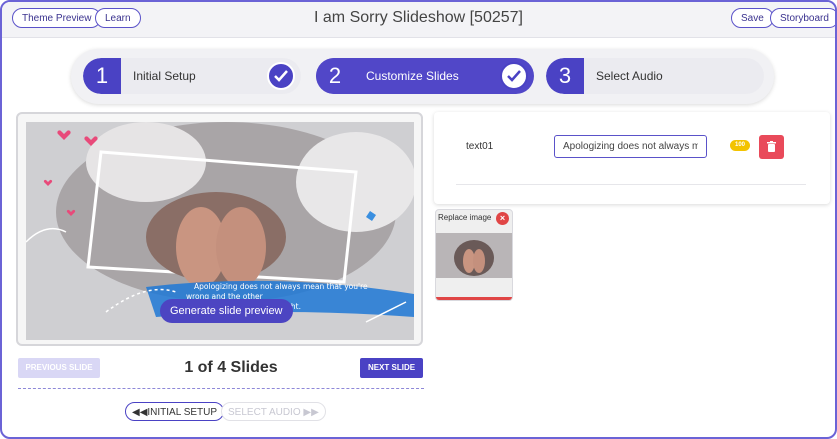 The height and width of the screenshot is (439, 837). Describe the element at coordinates (565, 76) in the screenshot. I see `step-number: 3` at that location.